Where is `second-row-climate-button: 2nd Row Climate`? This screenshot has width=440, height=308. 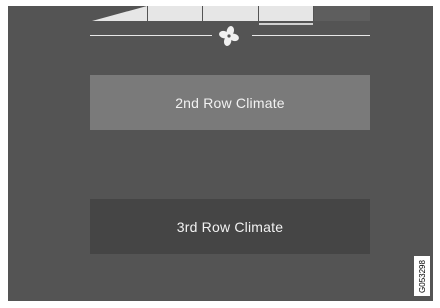 second-row-climate-button: 2nd Row Climate is located at coordinates (230, 102).